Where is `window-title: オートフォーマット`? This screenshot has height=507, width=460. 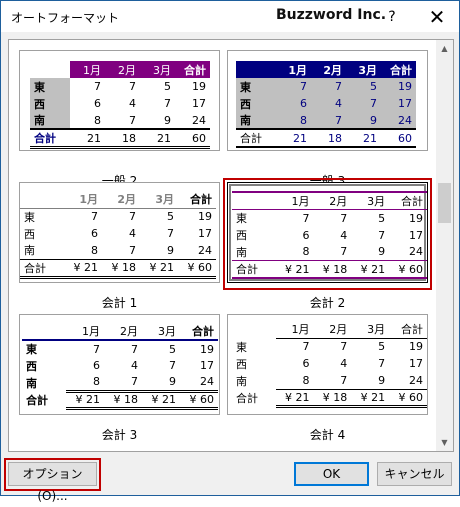 window-title: オートフォーマット is located at coordinates (65, 18).